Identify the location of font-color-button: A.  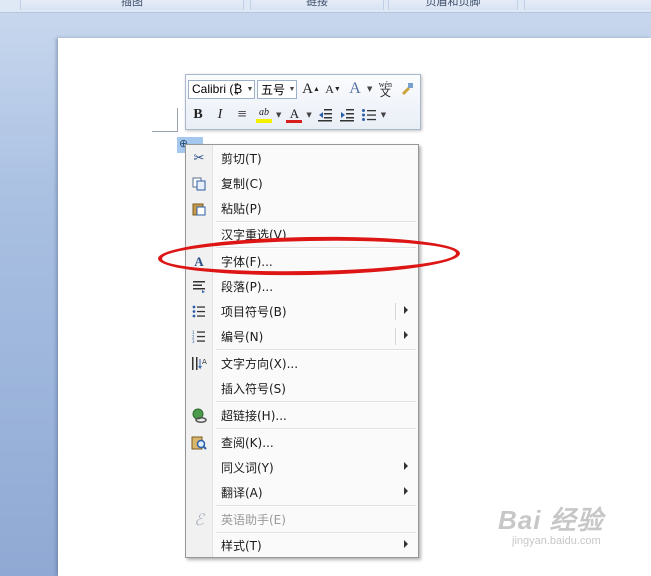
(294, 115).